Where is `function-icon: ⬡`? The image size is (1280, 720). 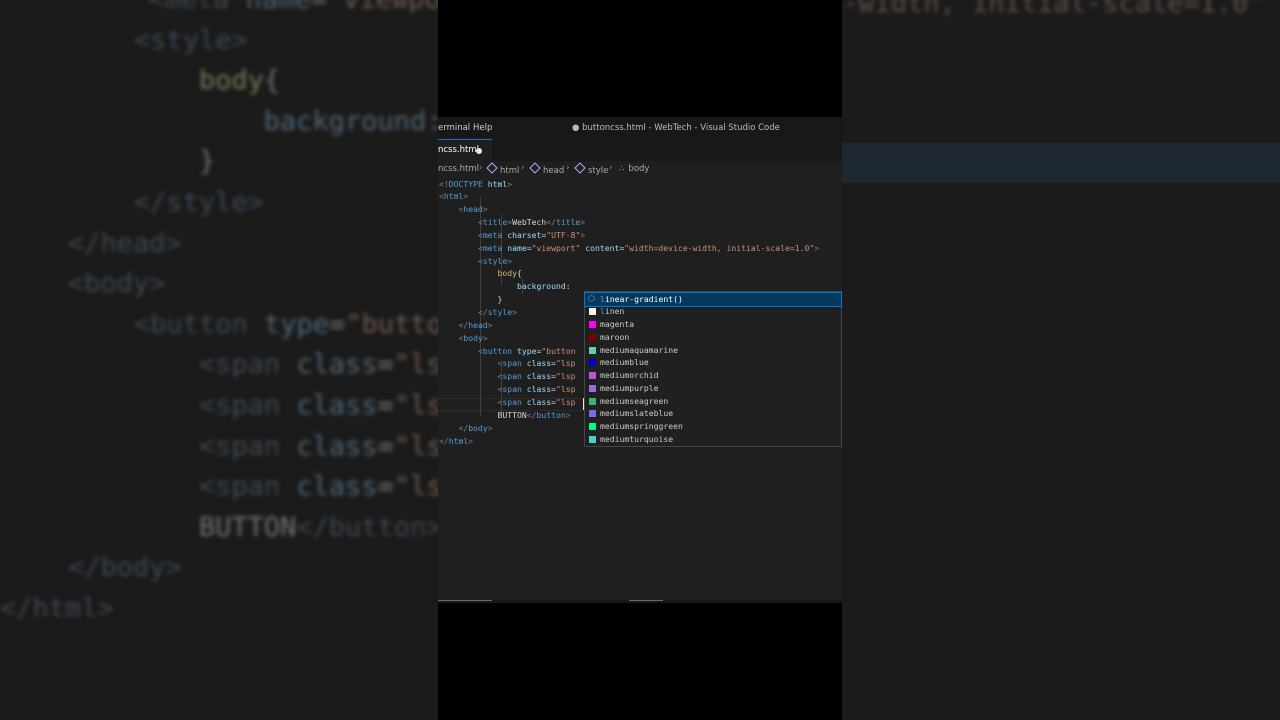 function-icon: ⬡ is located at coordinates (591, 298).